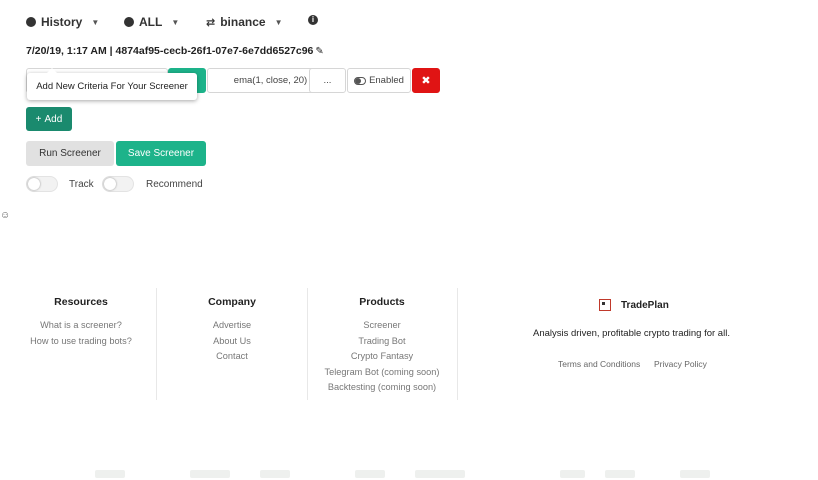  I want to click on track-toggle, so click(42, 184).